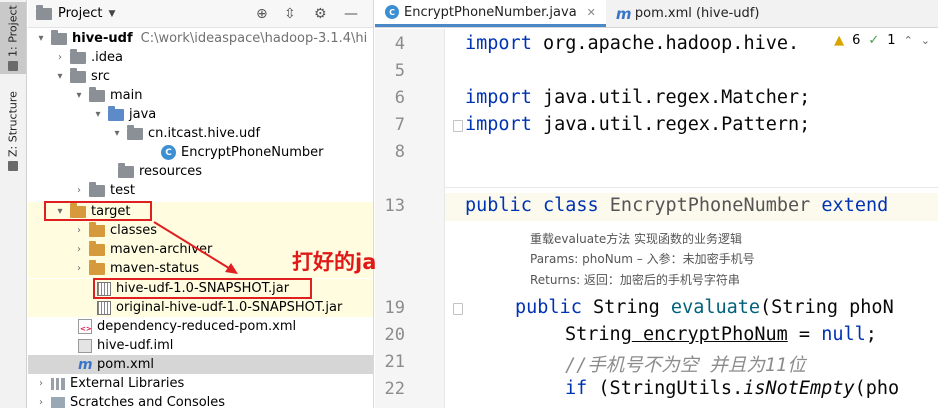 The image size is (938, 408). Describe the element at coordinates (642, 259) in the screenshot. I see `doc-line: Params: phoNum – 入参：未加密手机号` at that location.